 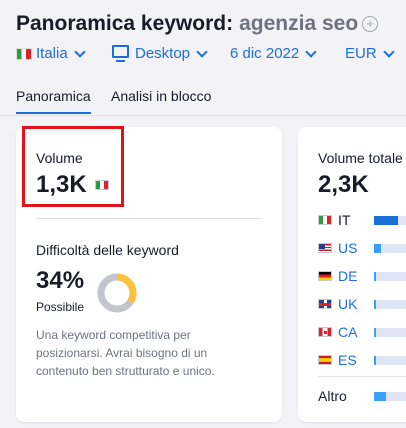 I want to click on country-code: UK, so click(x=353, y=304).